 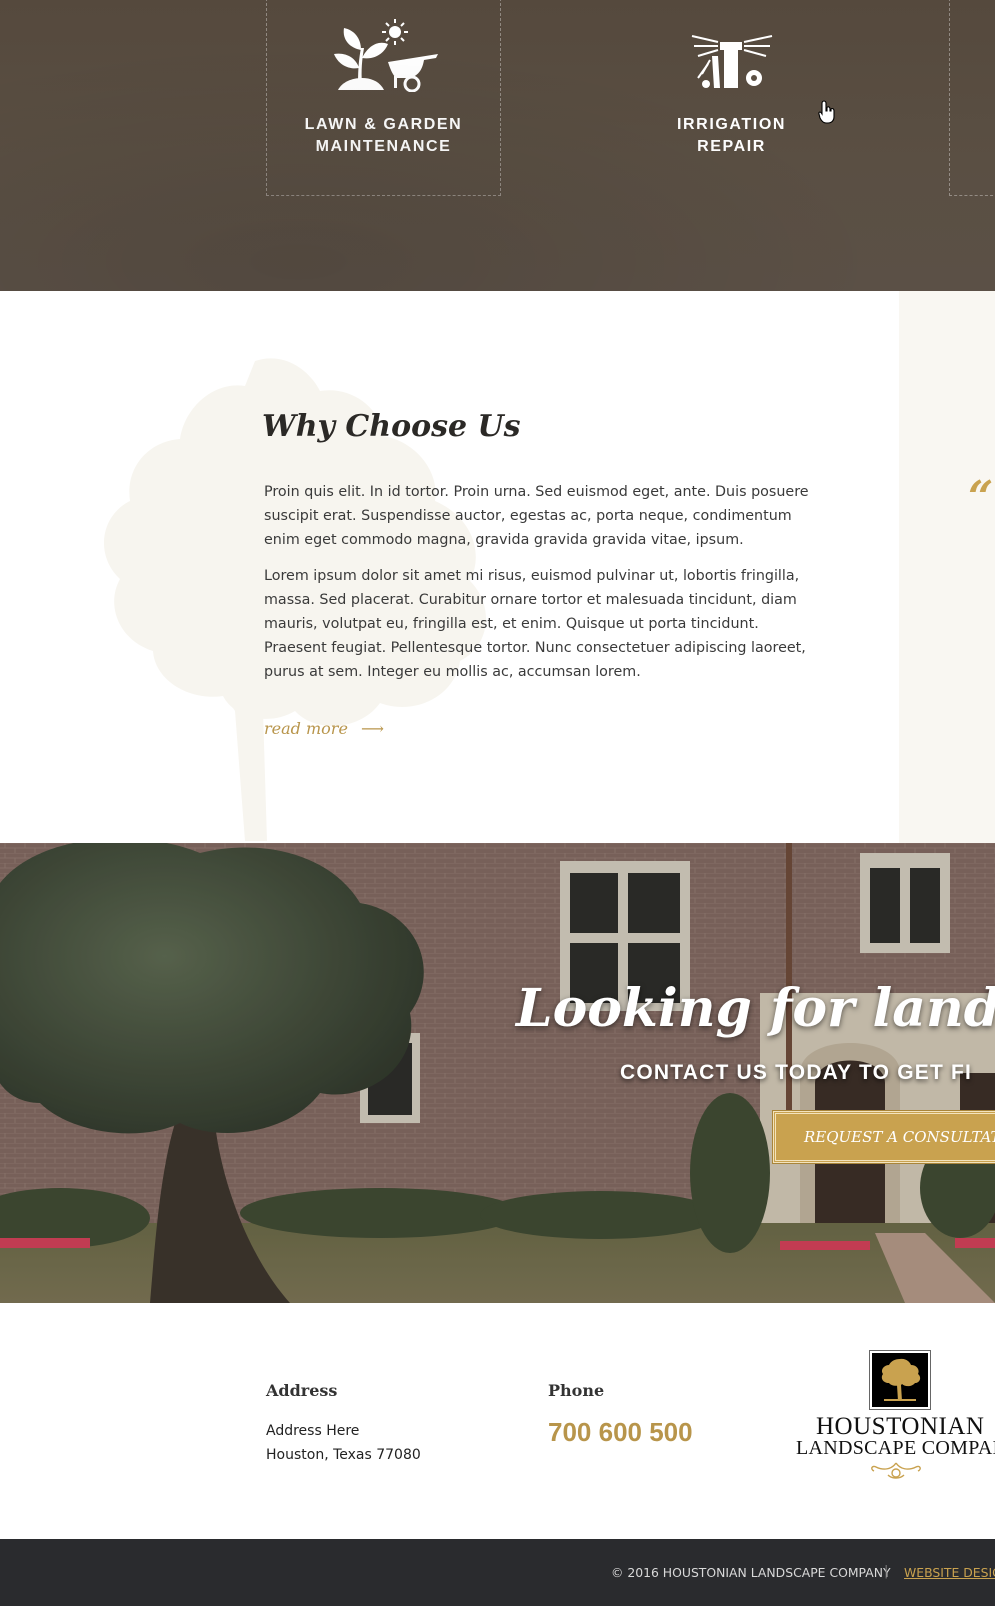 What do you see at coordinates (302, 1390) in the screenshot?
I see `address-heading: Address` at bounding box center [302, 1390].